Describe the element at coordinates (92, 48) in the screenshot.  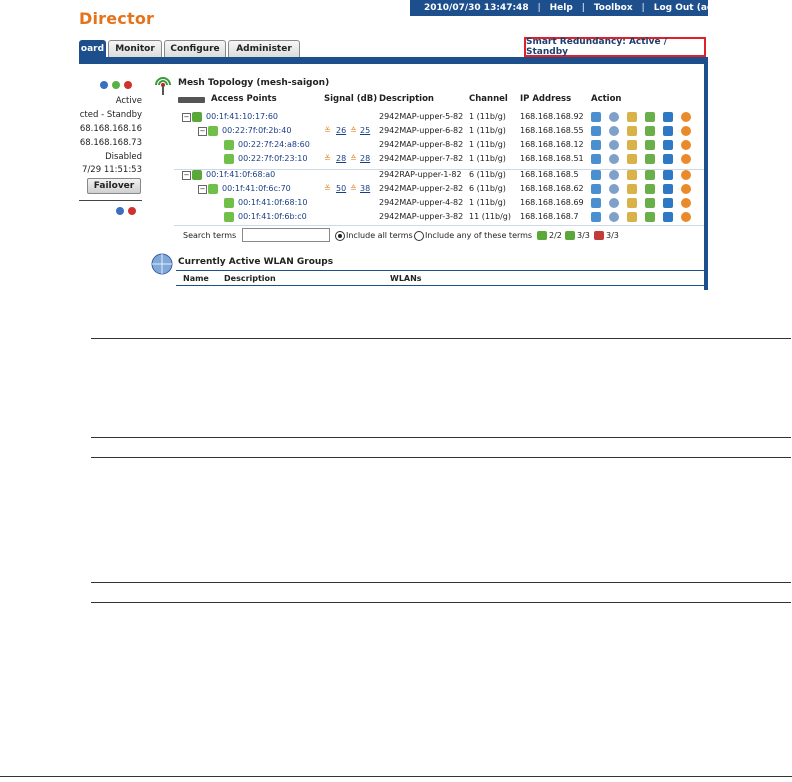
I see `tab-dashboard: oard` at that location.